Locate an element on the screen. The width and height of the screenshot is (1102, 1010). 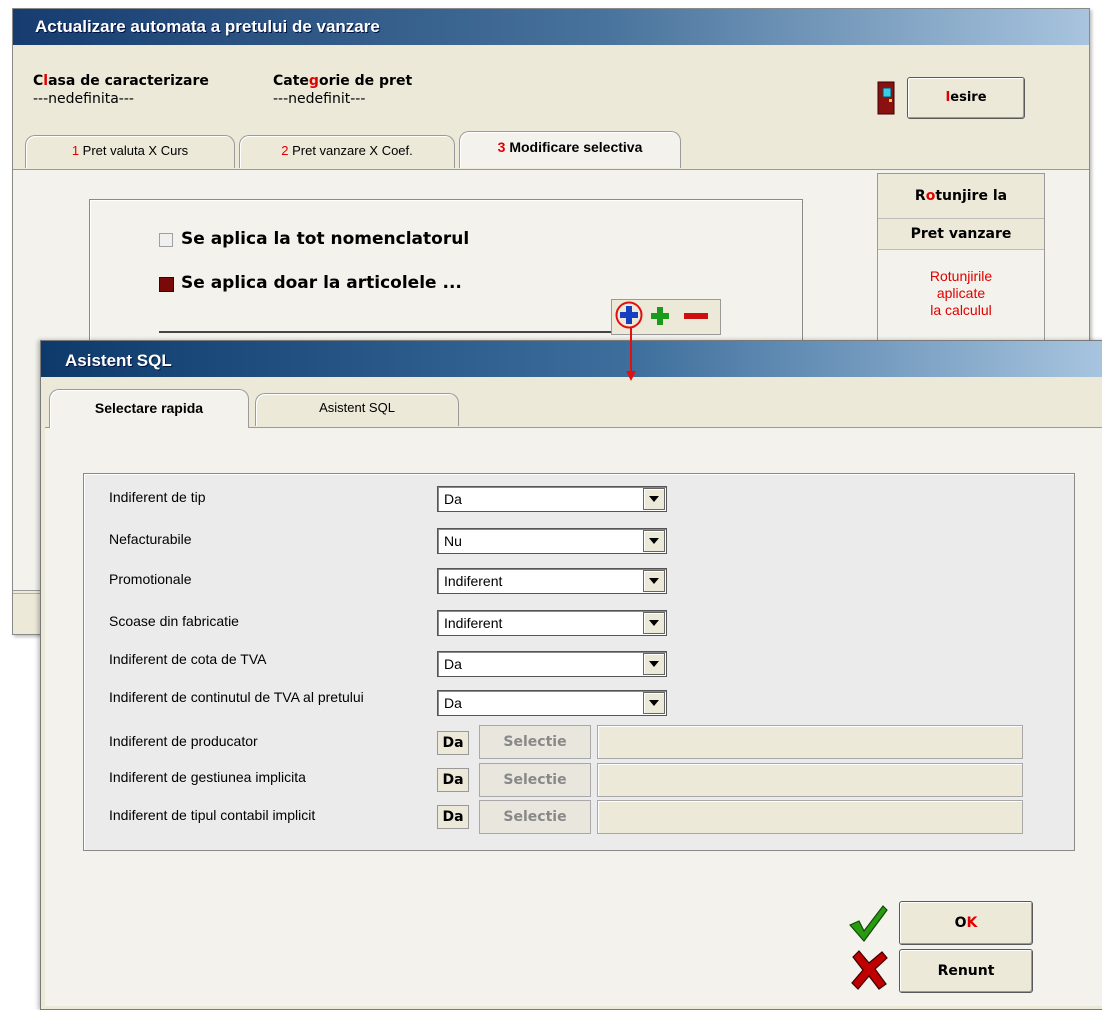
combo-cota-tva: Da is located at coordinates (552, 664).